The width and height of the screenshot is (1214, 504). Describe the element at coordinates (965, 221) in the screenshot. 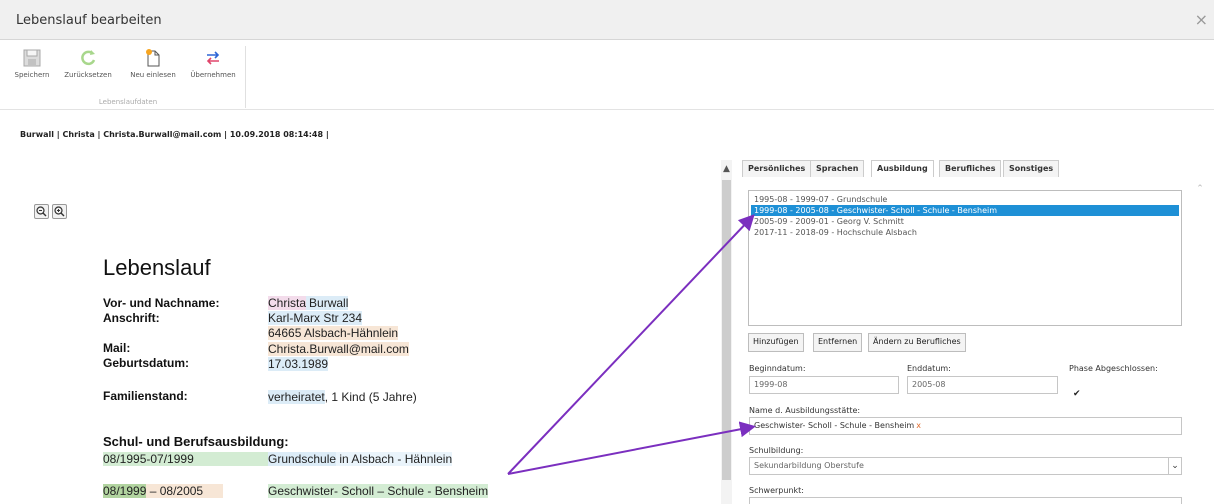

I see `list-item: 2005-09 - 2009-01 - Georg V. Schmitt` at that location.